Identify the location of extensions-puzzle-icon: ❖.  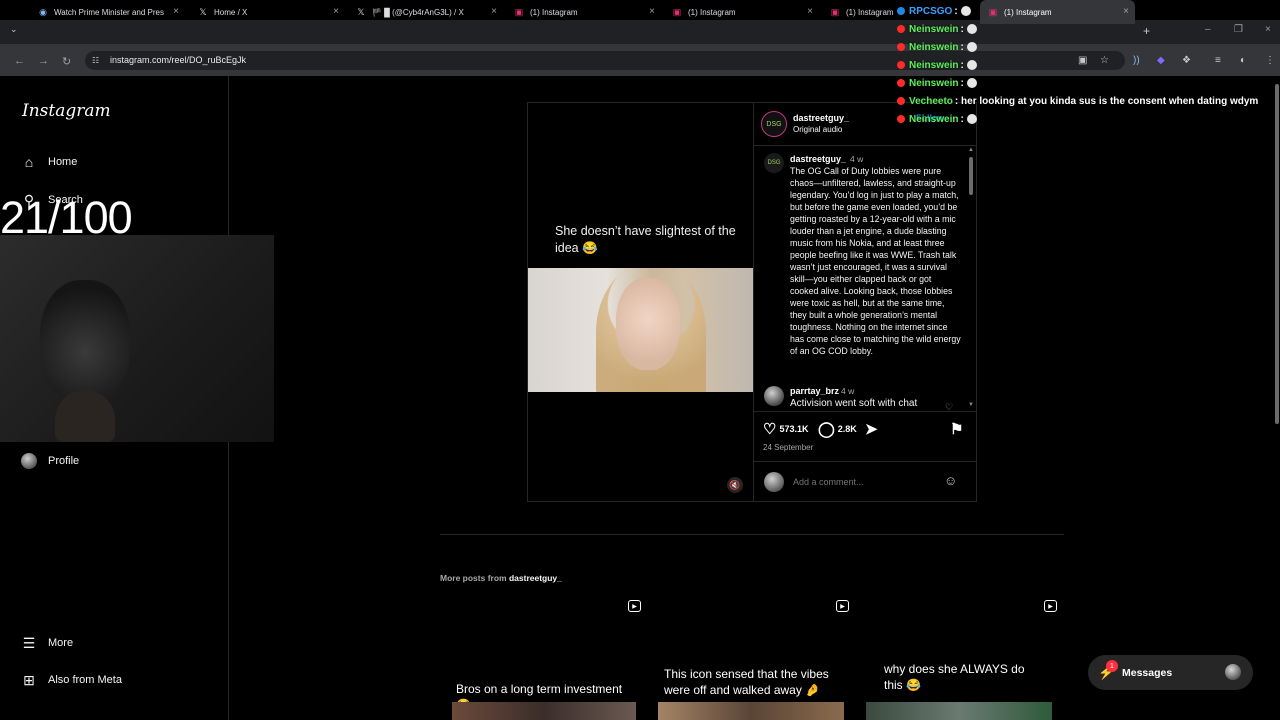
(1186, 60).